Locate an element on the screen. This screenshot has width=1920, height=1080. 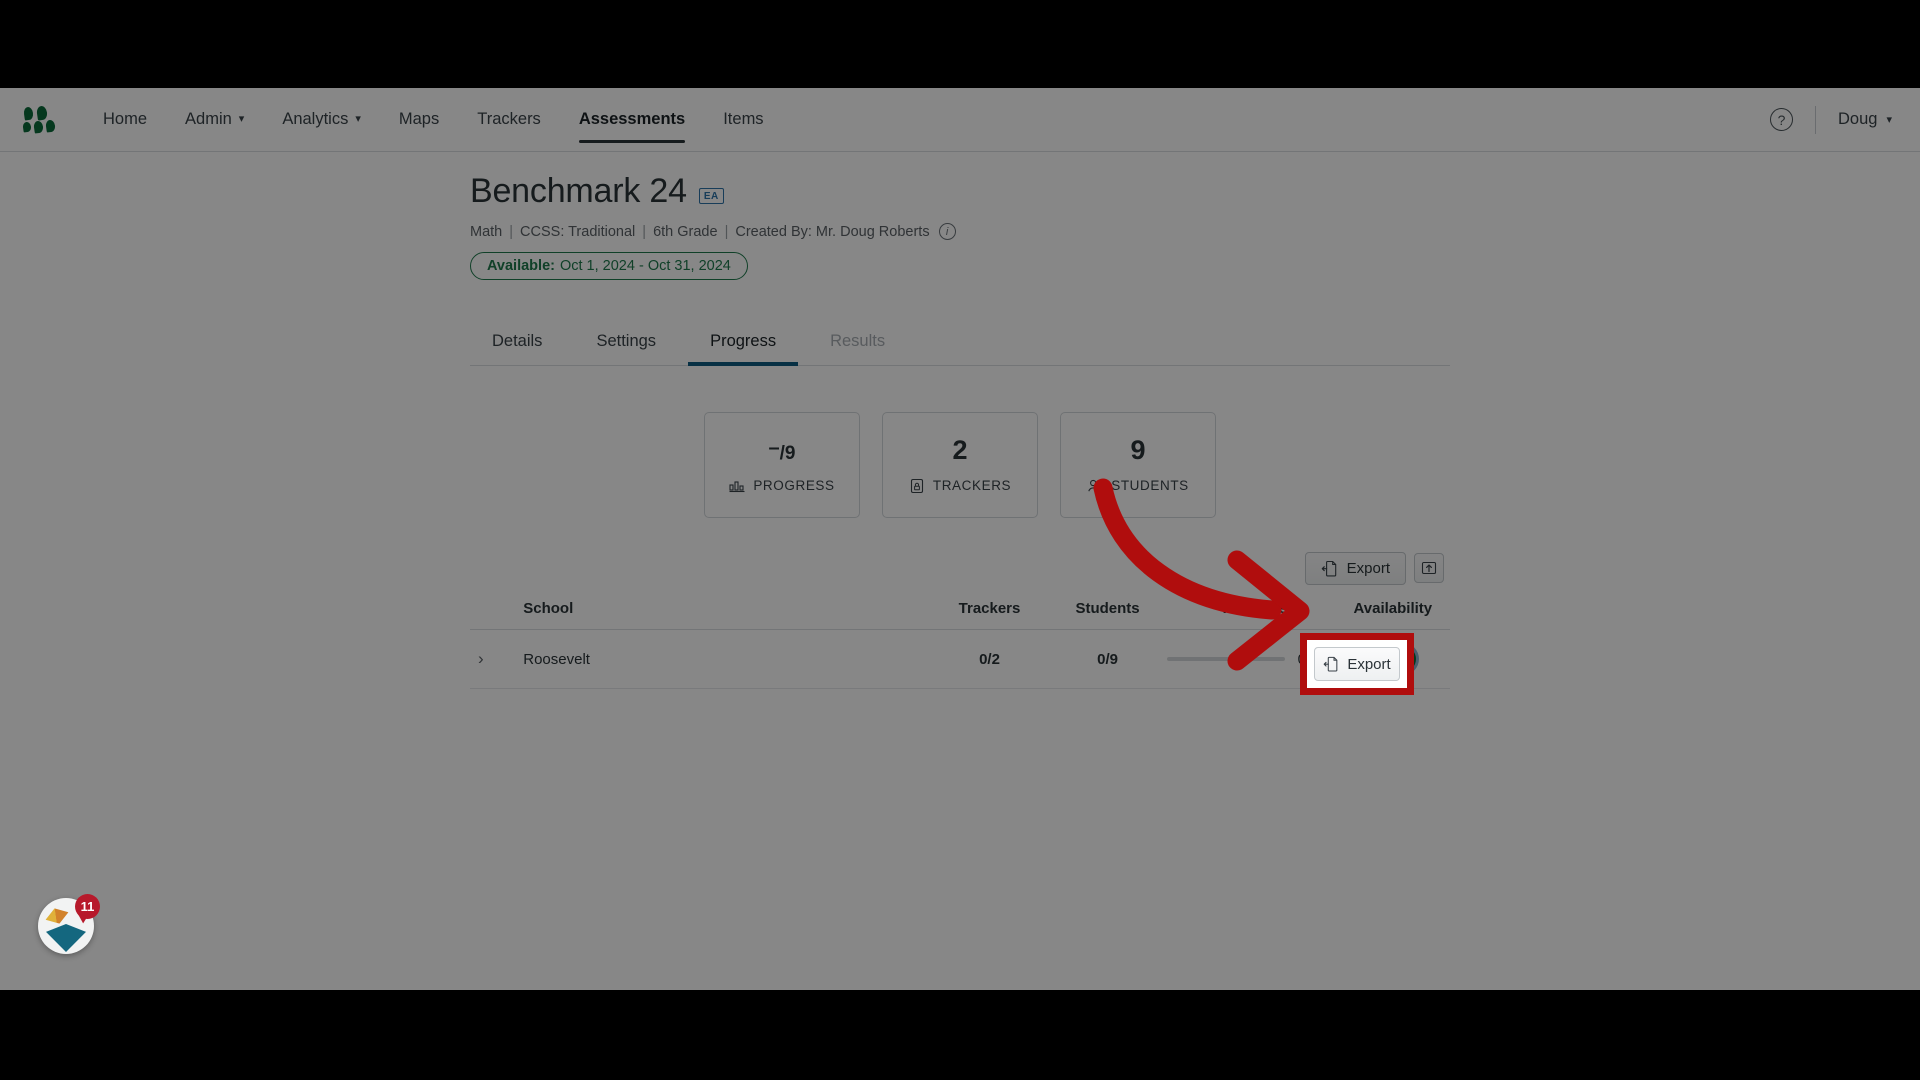
help-icon: ? is located at coordinates (1782, 119).